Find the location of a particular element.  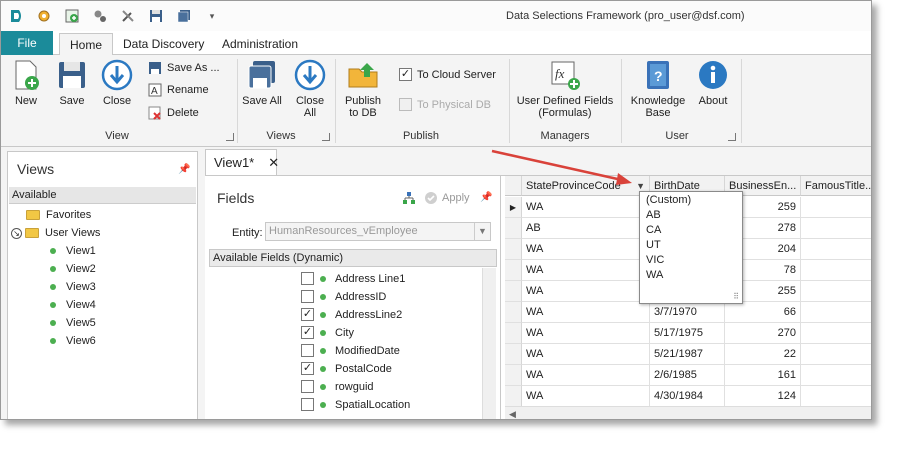

tab-home: Home is located at coordinates (86, 44).